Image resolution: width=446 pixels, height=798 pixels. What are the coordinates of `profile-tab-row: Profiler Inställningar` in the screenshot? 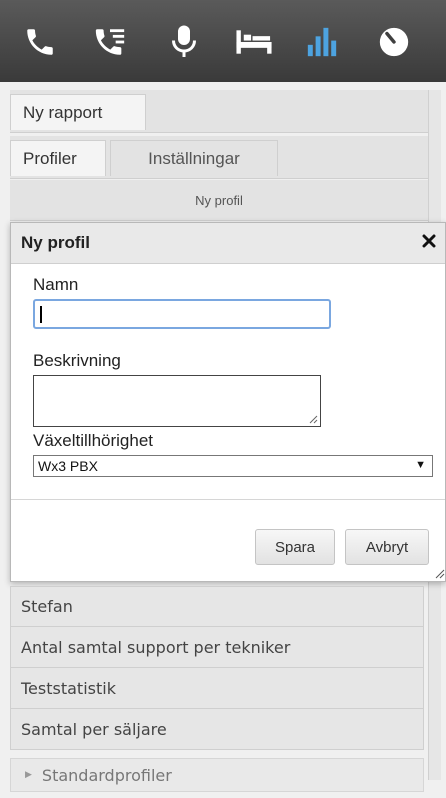 It's located at (219, 157).